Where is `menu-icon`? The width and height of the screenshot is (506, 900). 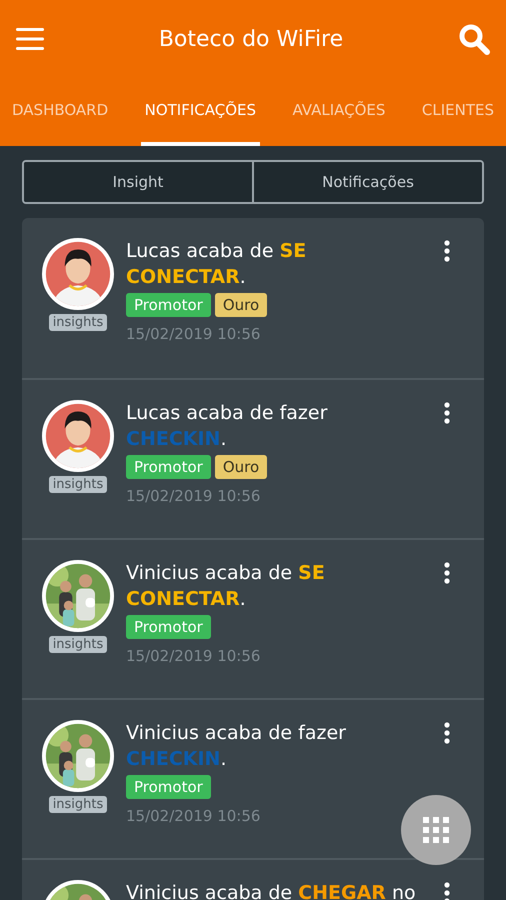 menu-icon is located at coordinates (30, 39).